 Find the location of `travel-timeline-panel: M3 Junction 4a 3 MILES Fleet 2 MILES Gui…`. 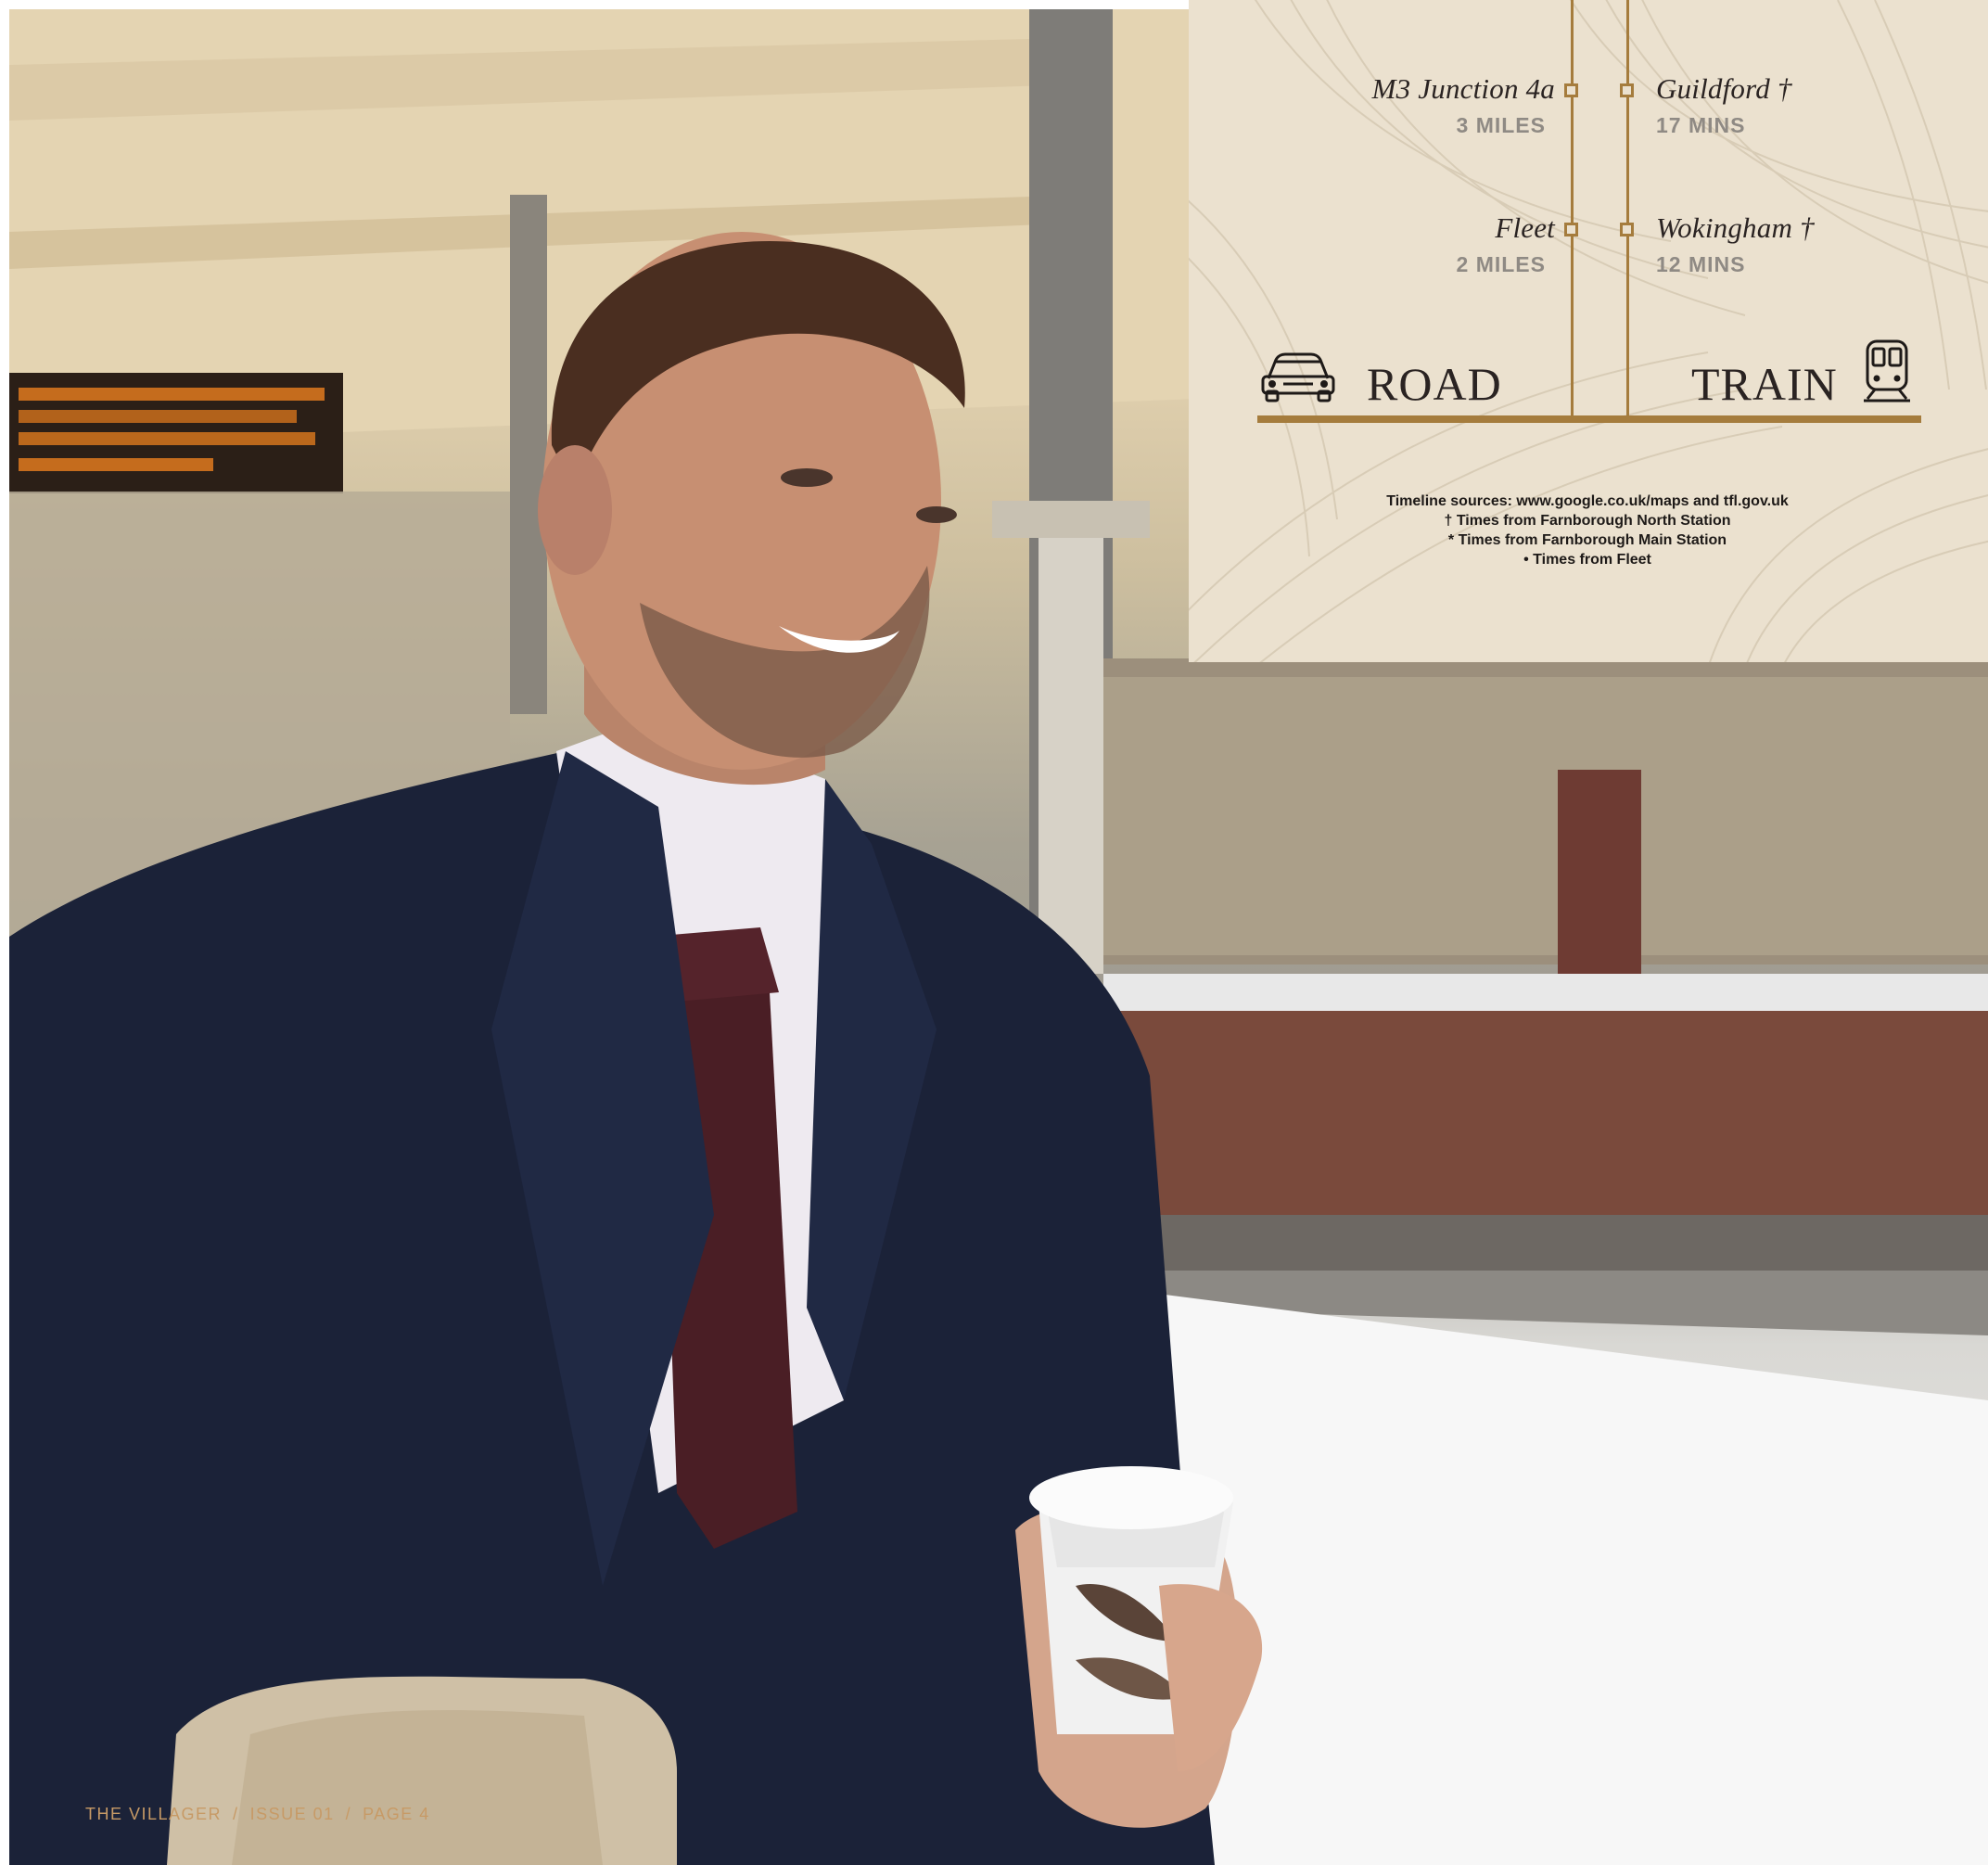

travel-timeline-panel: M3 Junction 4a 3 MILES Fleet 2 MILES Gui… is located at coordinates (1588, 331).